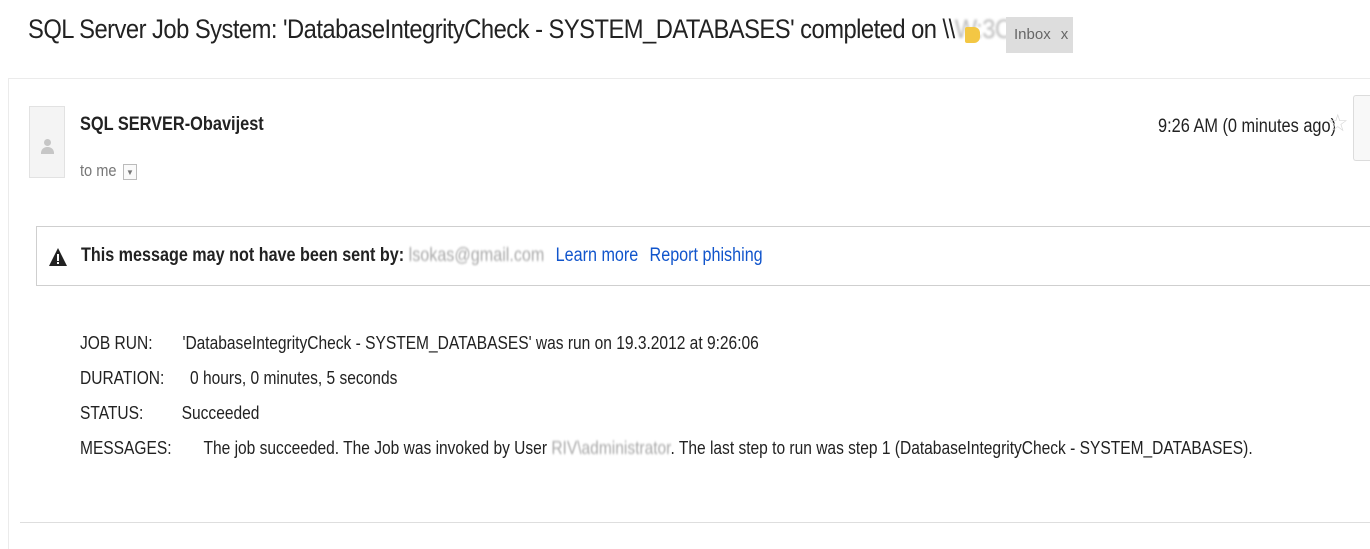 This screenshot has width=1370, height=549. I want to click on inbox-label-chip: Inbox x, so click(1039, 35).